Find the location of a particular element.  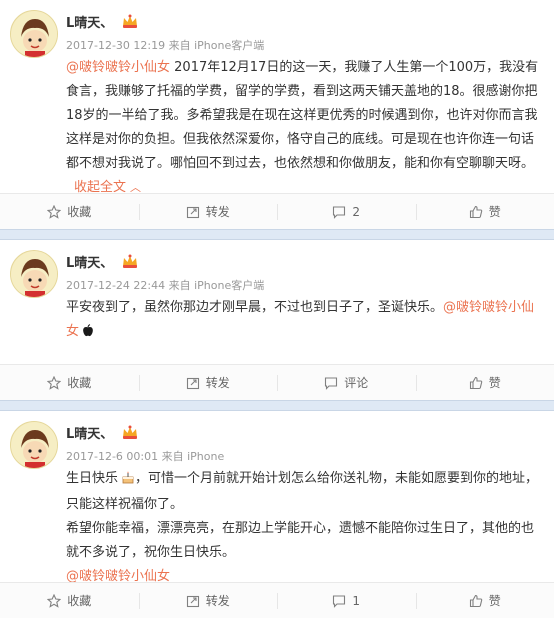

cake-icon is located at coordinates (128, 481).